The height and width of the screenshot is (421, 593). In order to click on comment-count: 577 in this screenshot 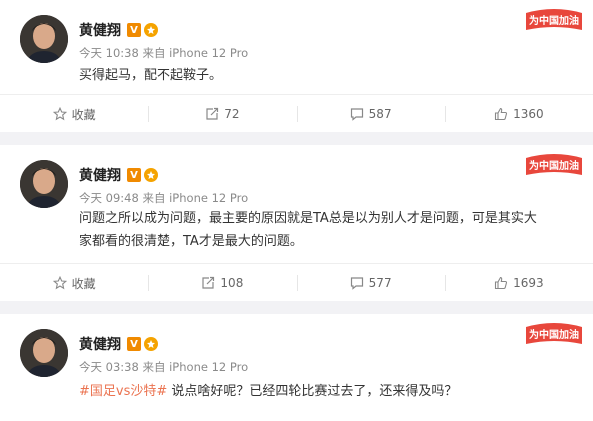, I will do `click(380, 283)`.